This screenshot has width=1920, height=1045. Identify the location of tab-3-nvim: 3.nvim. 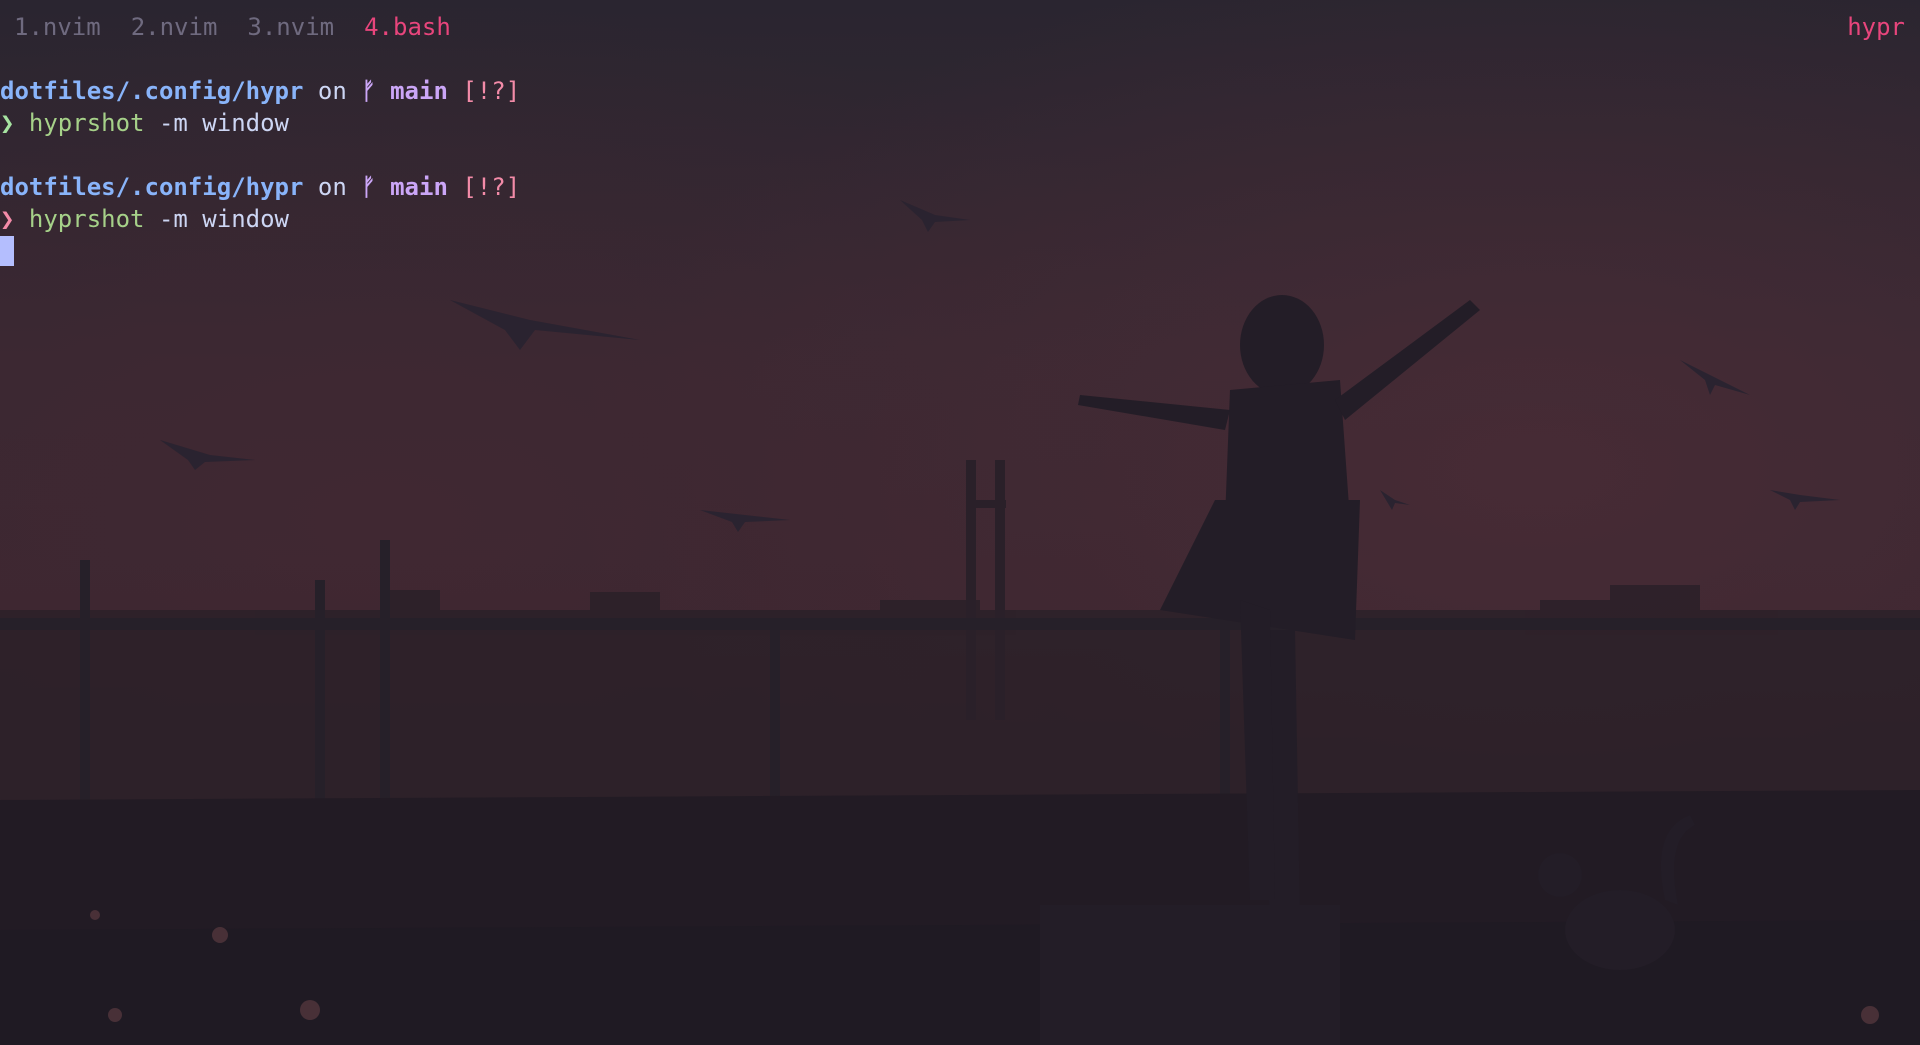
(290, 27).